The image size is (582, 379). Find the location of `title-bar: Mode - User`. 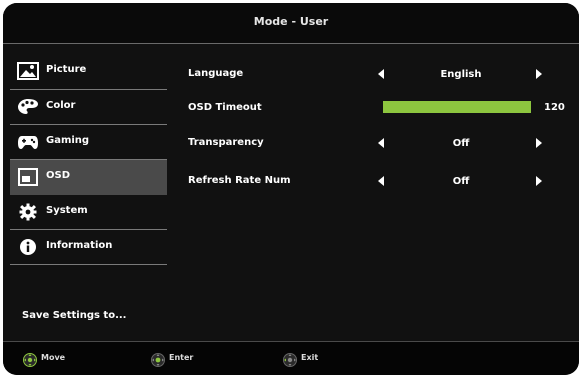

title-bar: Mode - User is located at coordinates (291, 23).